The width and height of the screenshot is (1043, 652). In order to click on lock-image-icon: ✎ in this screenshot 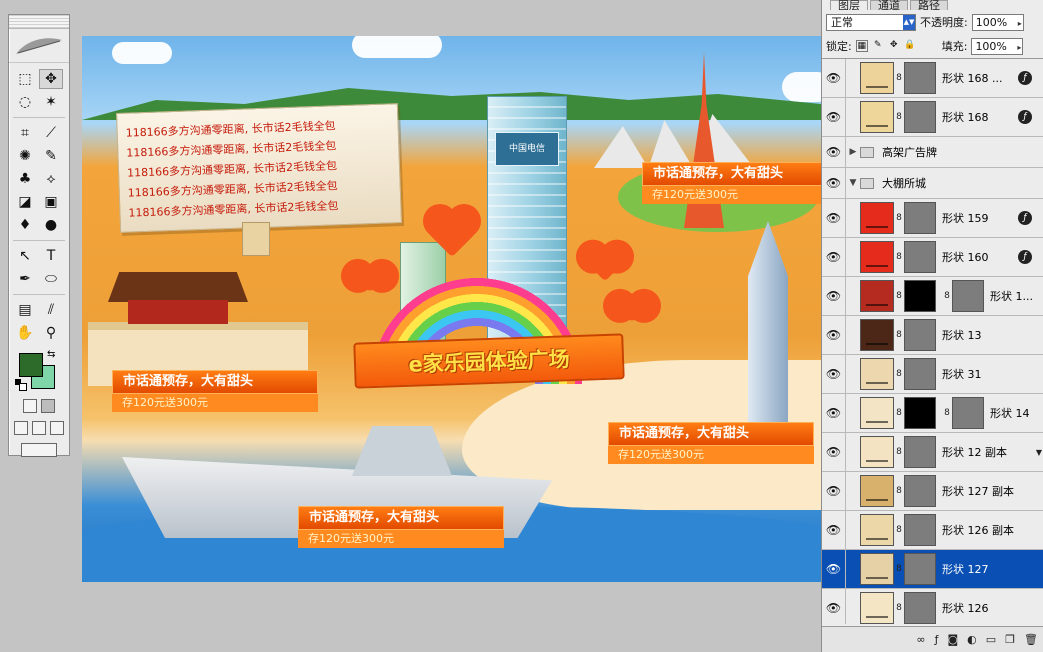, I will do `click(878, 46)`.